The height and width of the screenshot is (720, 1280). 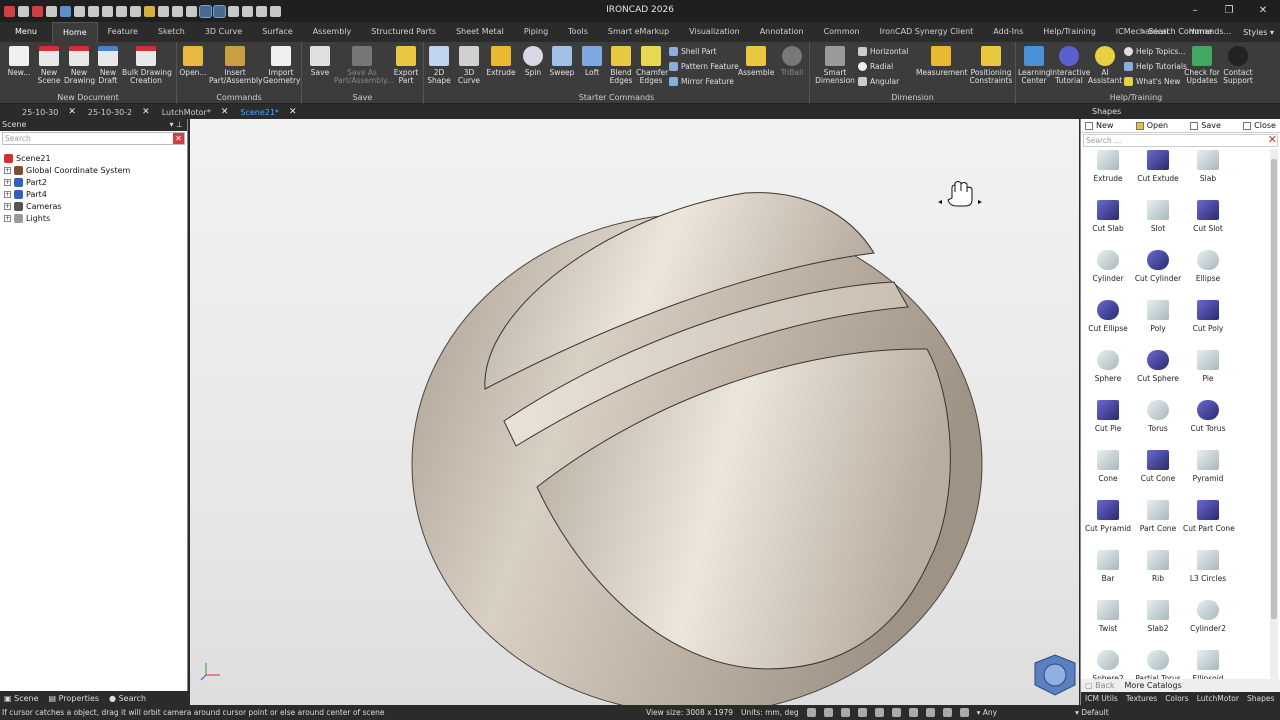 What do you see at coordinates (1105, 65) in the screenshot?
I see `ai-assistant-button: AI Assistant` at bounding box center [1105, 65].